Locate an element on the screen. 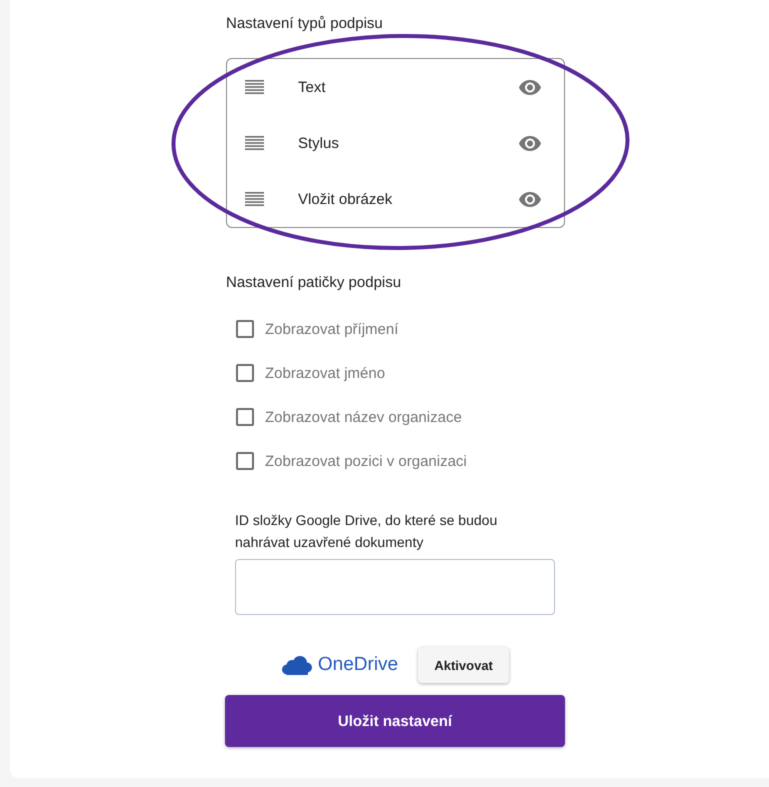  signature-type-label: Text is located at coordinates (312, 87).